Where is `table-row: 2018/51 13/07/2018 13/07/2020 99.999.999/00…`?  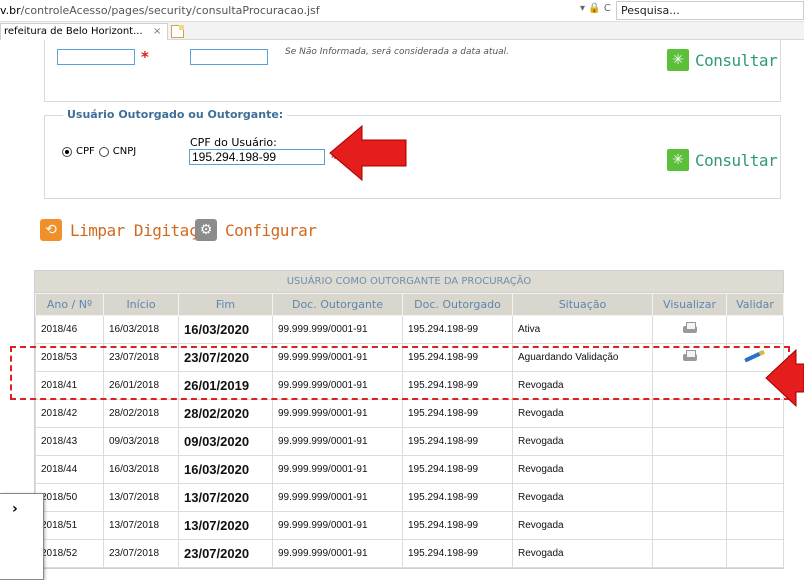 table-row: 2018/51 13/07/2018 13/07/2020 99.999.999/00… is located at coordinates (409, 525).